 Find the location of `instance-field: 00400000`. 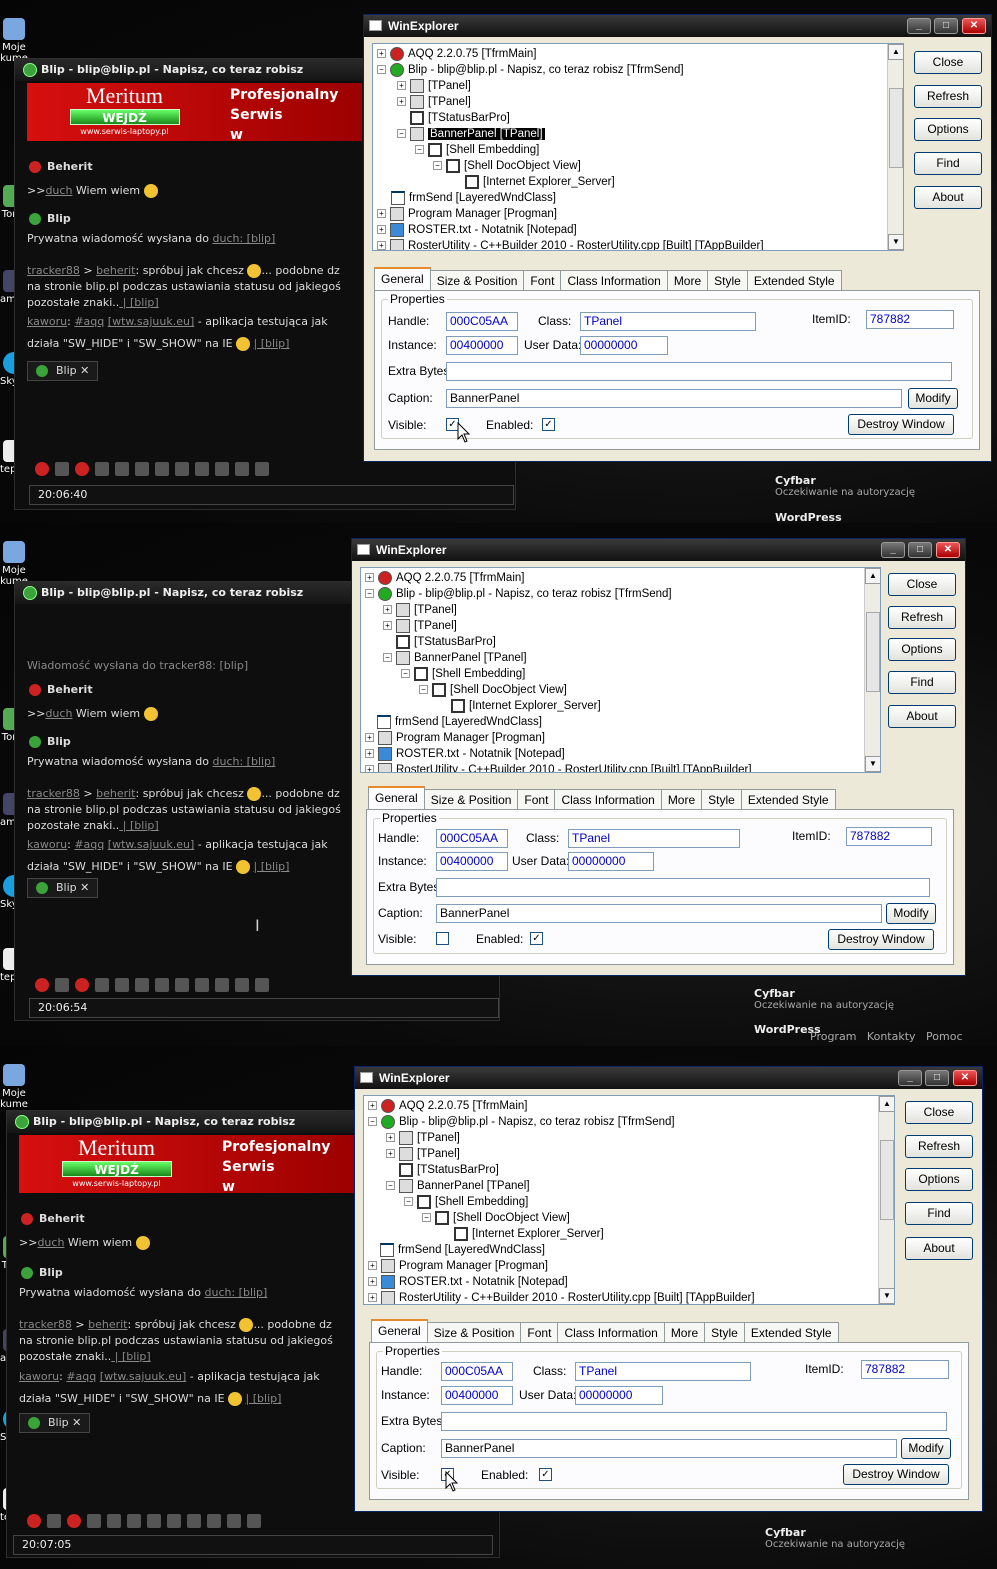

instance-field: 00400000 is located at coordinates (482, 345).